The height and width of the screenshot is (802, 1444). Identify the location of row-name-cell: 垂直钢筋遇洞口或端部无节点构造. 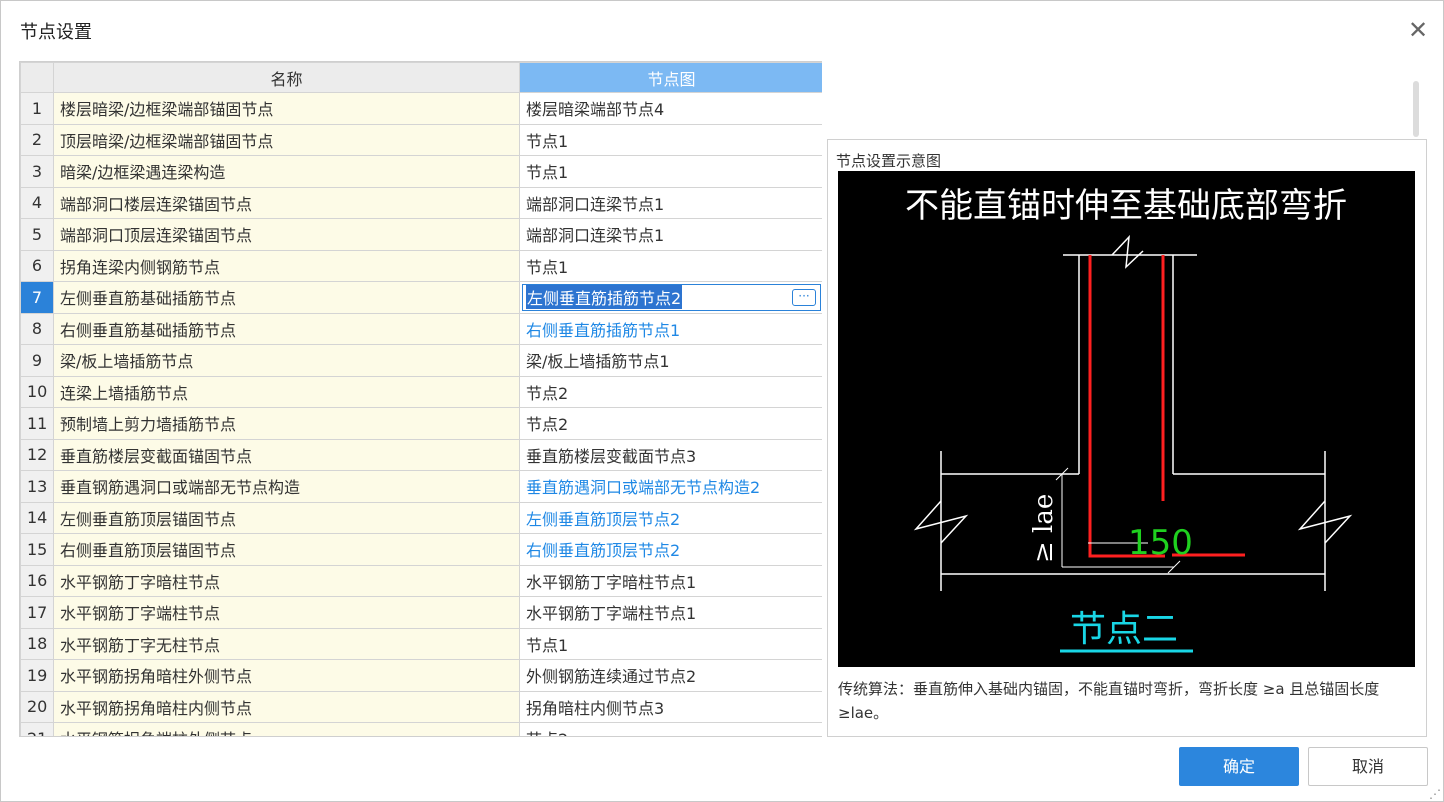
(286, 486).